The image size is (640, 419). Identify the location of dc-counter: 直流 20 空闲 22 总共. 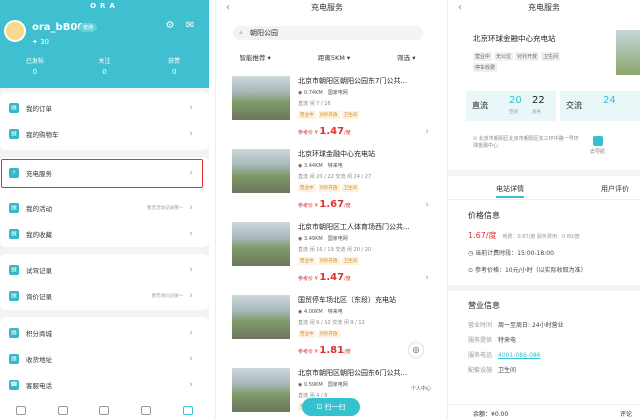
(511, 106).